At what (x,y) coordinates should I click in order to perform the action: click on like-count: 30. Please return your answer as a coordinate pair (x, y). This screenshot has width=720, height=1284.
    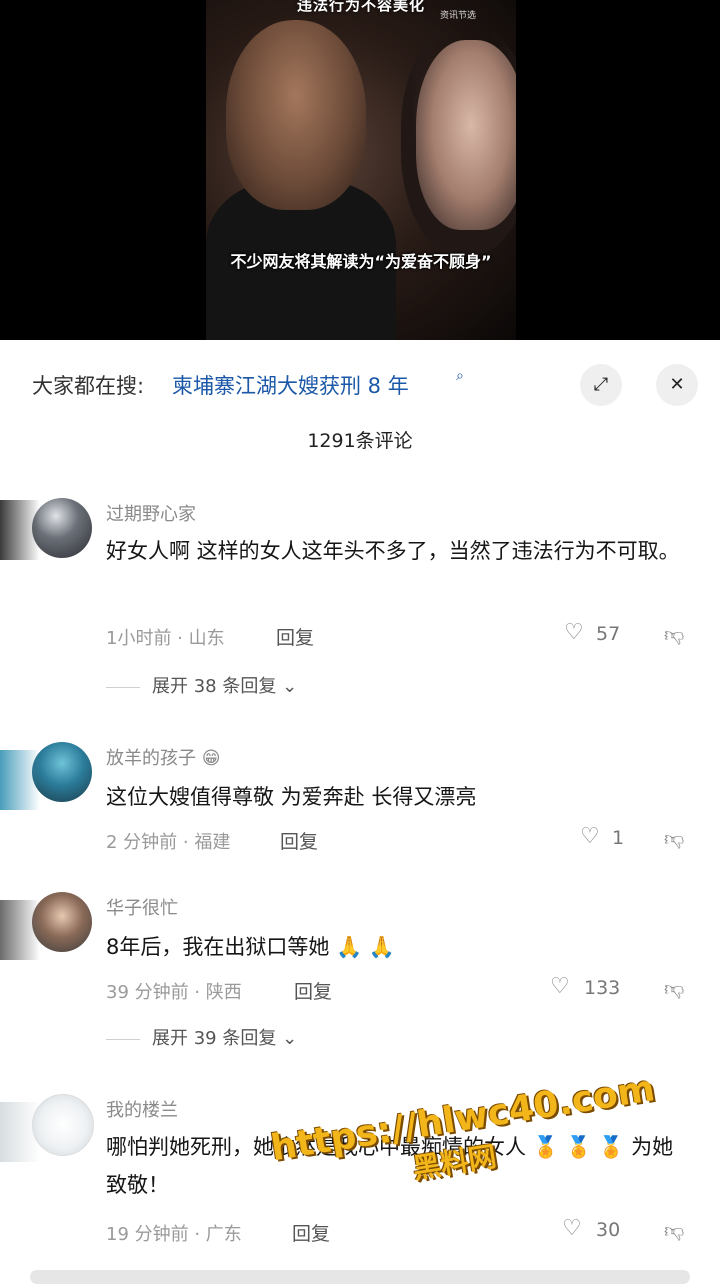
    Looking at the image, I should click on (608, 1230).